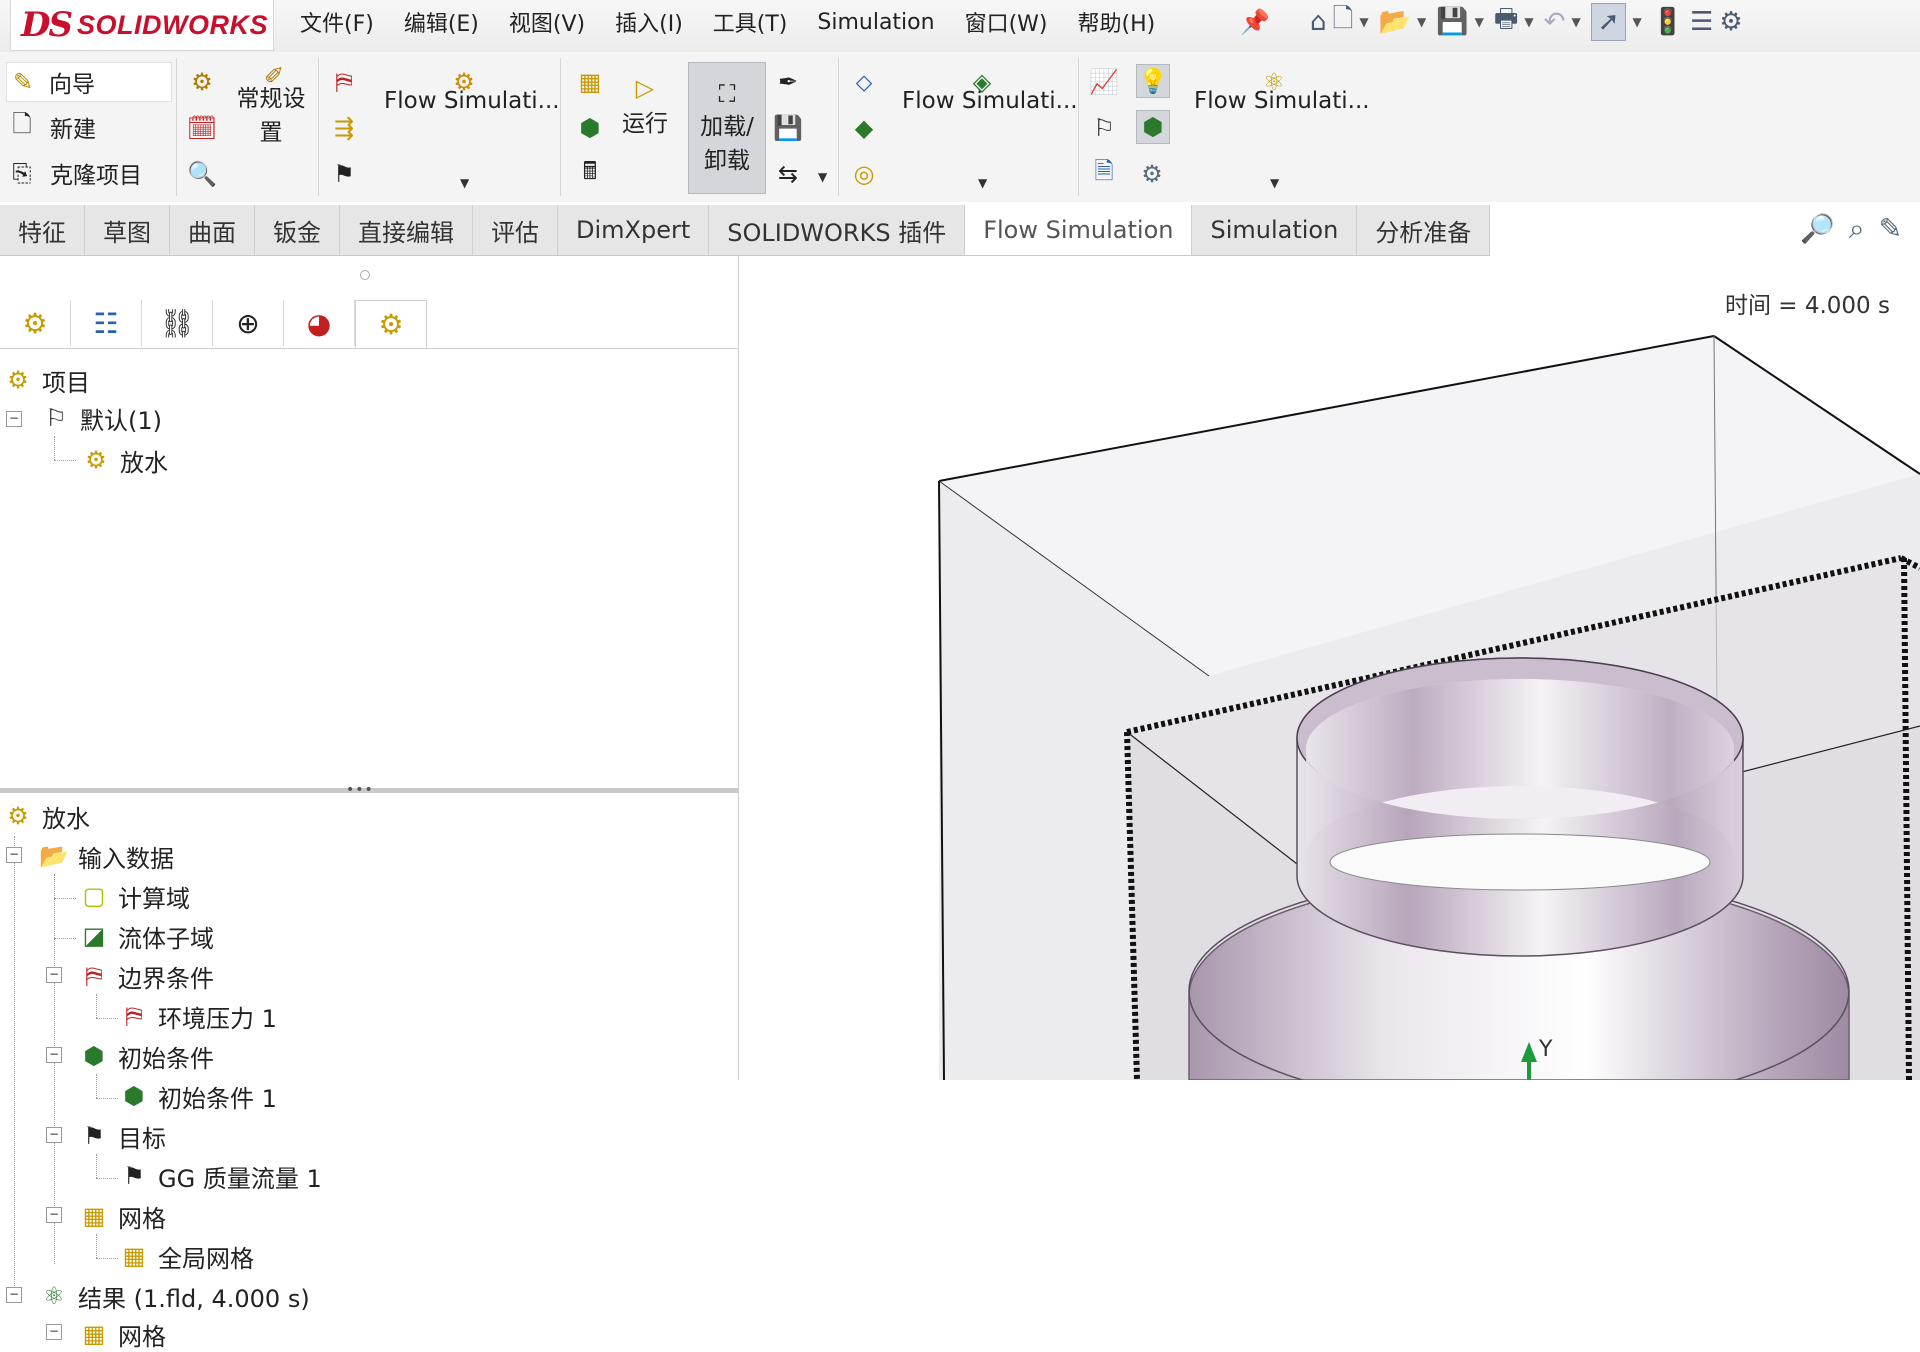  I want to click on tree-item-results-mesh: ▦ 网格, so click(122, 1334).